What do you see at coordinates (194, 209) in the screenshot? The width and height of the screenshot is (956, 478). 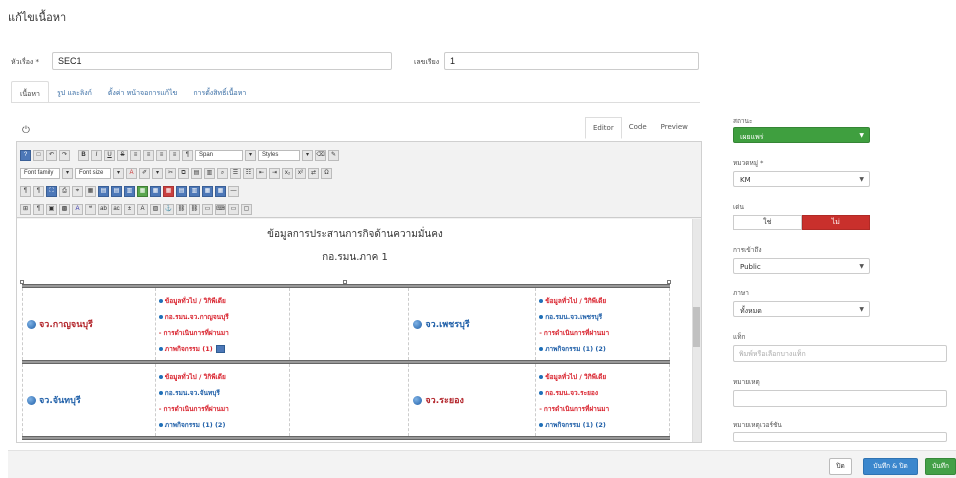 I see `unlink-icon: ⛓` at bounding box center [194, 209].